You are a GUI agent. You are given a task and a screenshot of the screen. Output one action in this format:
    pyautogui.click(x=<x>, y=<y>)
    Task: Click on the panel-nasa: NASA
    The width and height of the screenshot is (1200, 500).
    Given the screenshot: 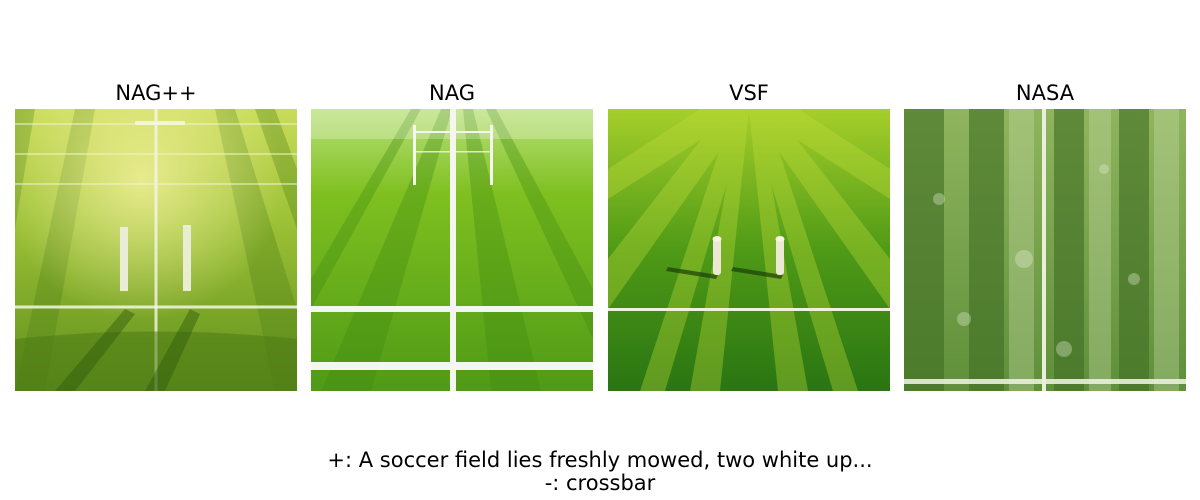 What is the action you would take?
    pyautogui.click(x=1045, y=234)
    